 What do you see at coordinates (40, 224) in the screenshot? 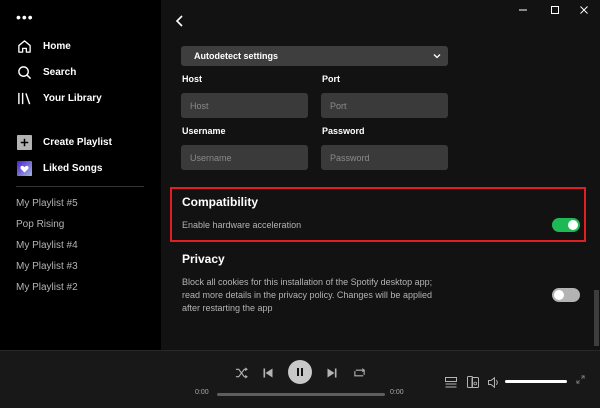
I see `playlist-item: Pop Rising` at bounding box center [40, 224].